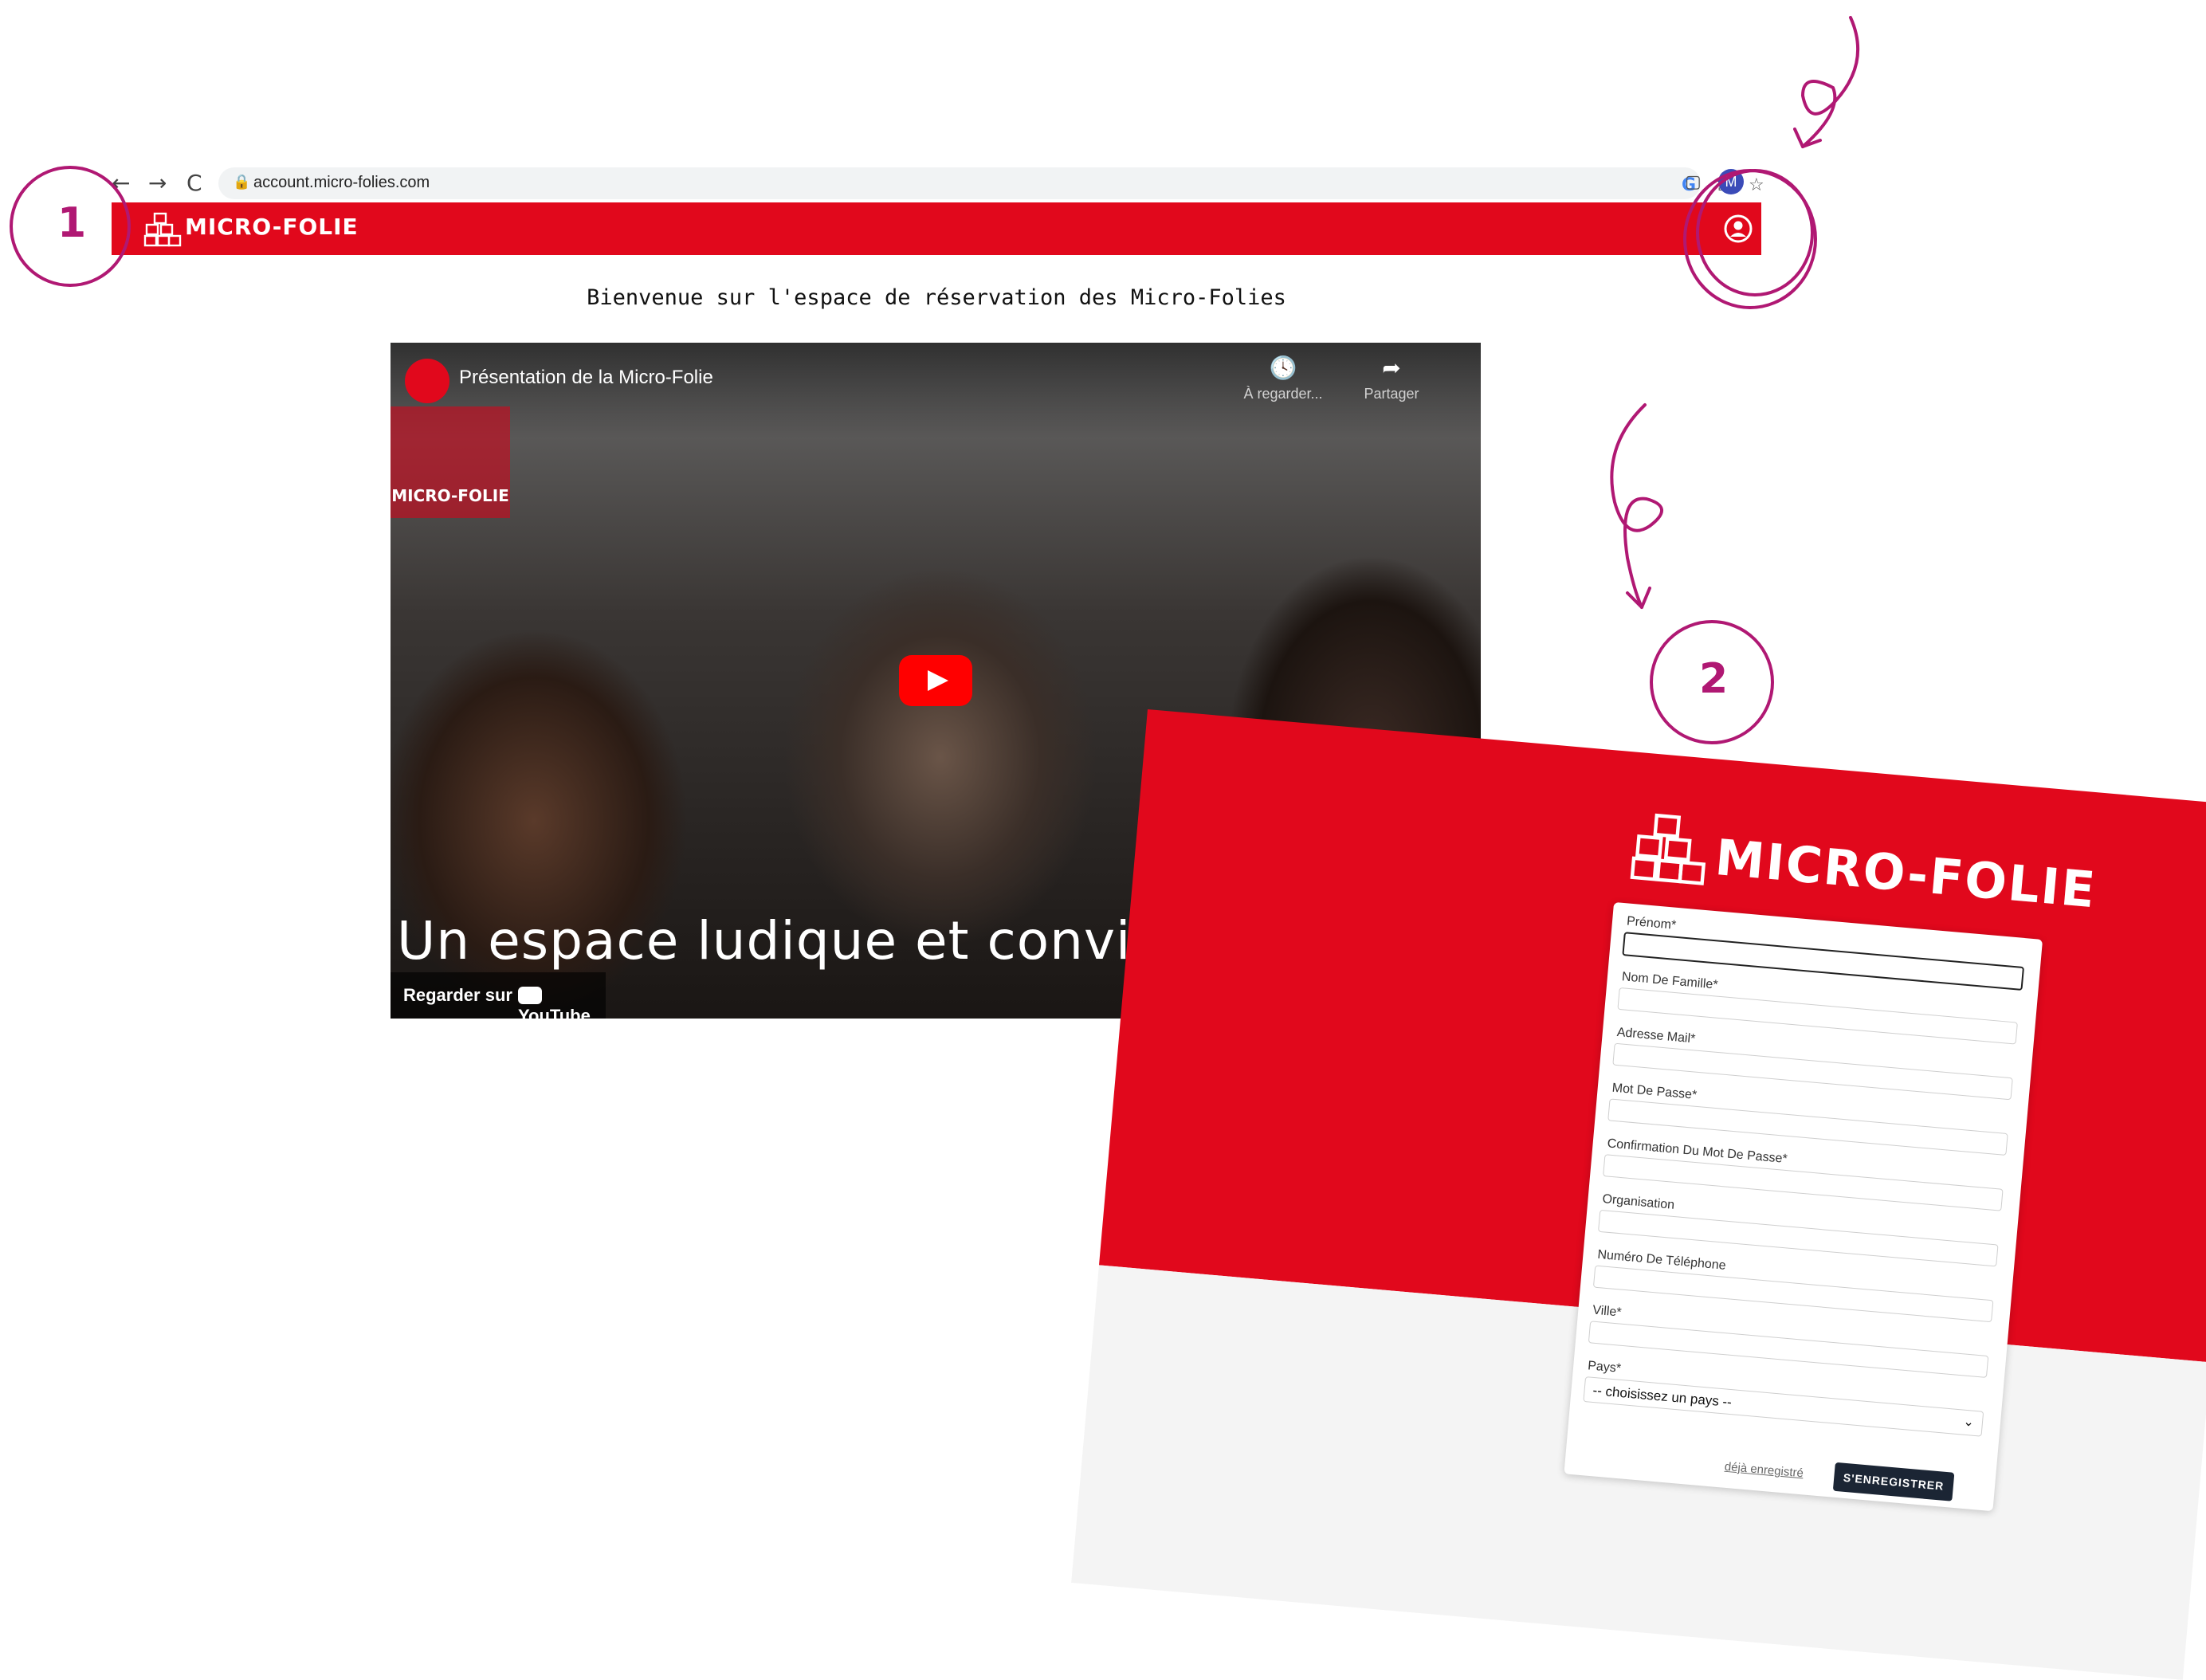 The height and width of the screenshot is (1680, 2206). I want to click on reload-icon: C, so click(194, 183).